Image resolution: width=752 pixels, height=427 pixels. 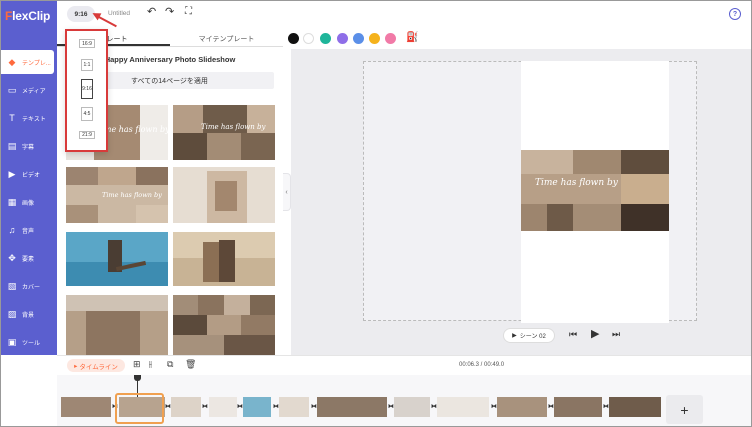 What do you see at coordinates (137, 364) in the screenshot?
I see `add-frame-icon: ⊞` at bounding box center [137, 364].